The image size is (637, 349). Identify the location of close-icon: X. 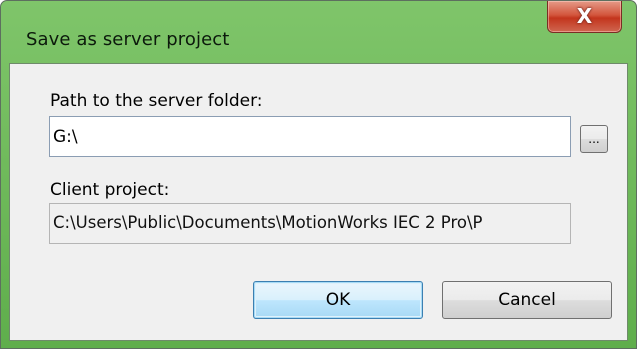
(584, 16).